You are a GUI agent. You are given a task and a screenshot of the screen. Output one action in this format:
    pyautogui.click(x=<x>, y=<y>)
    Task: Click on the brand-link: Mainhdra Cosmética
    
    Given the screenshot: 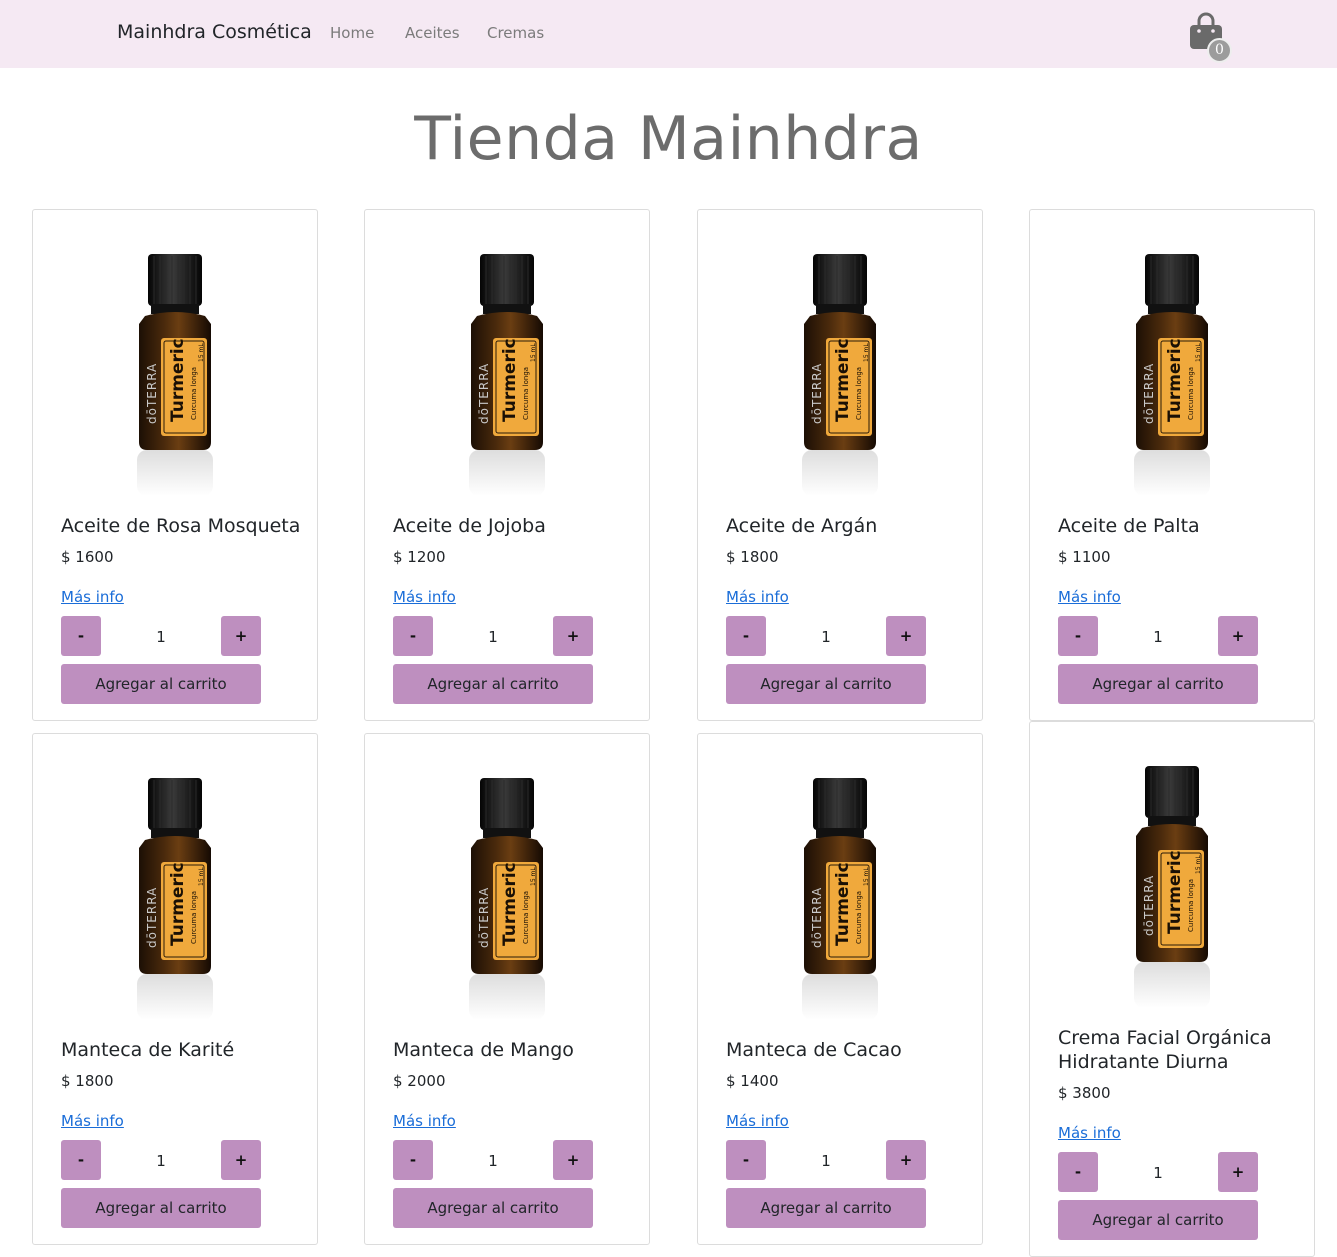 What is the action you would take?
    pyautogui.click(x=214, y=32)
    